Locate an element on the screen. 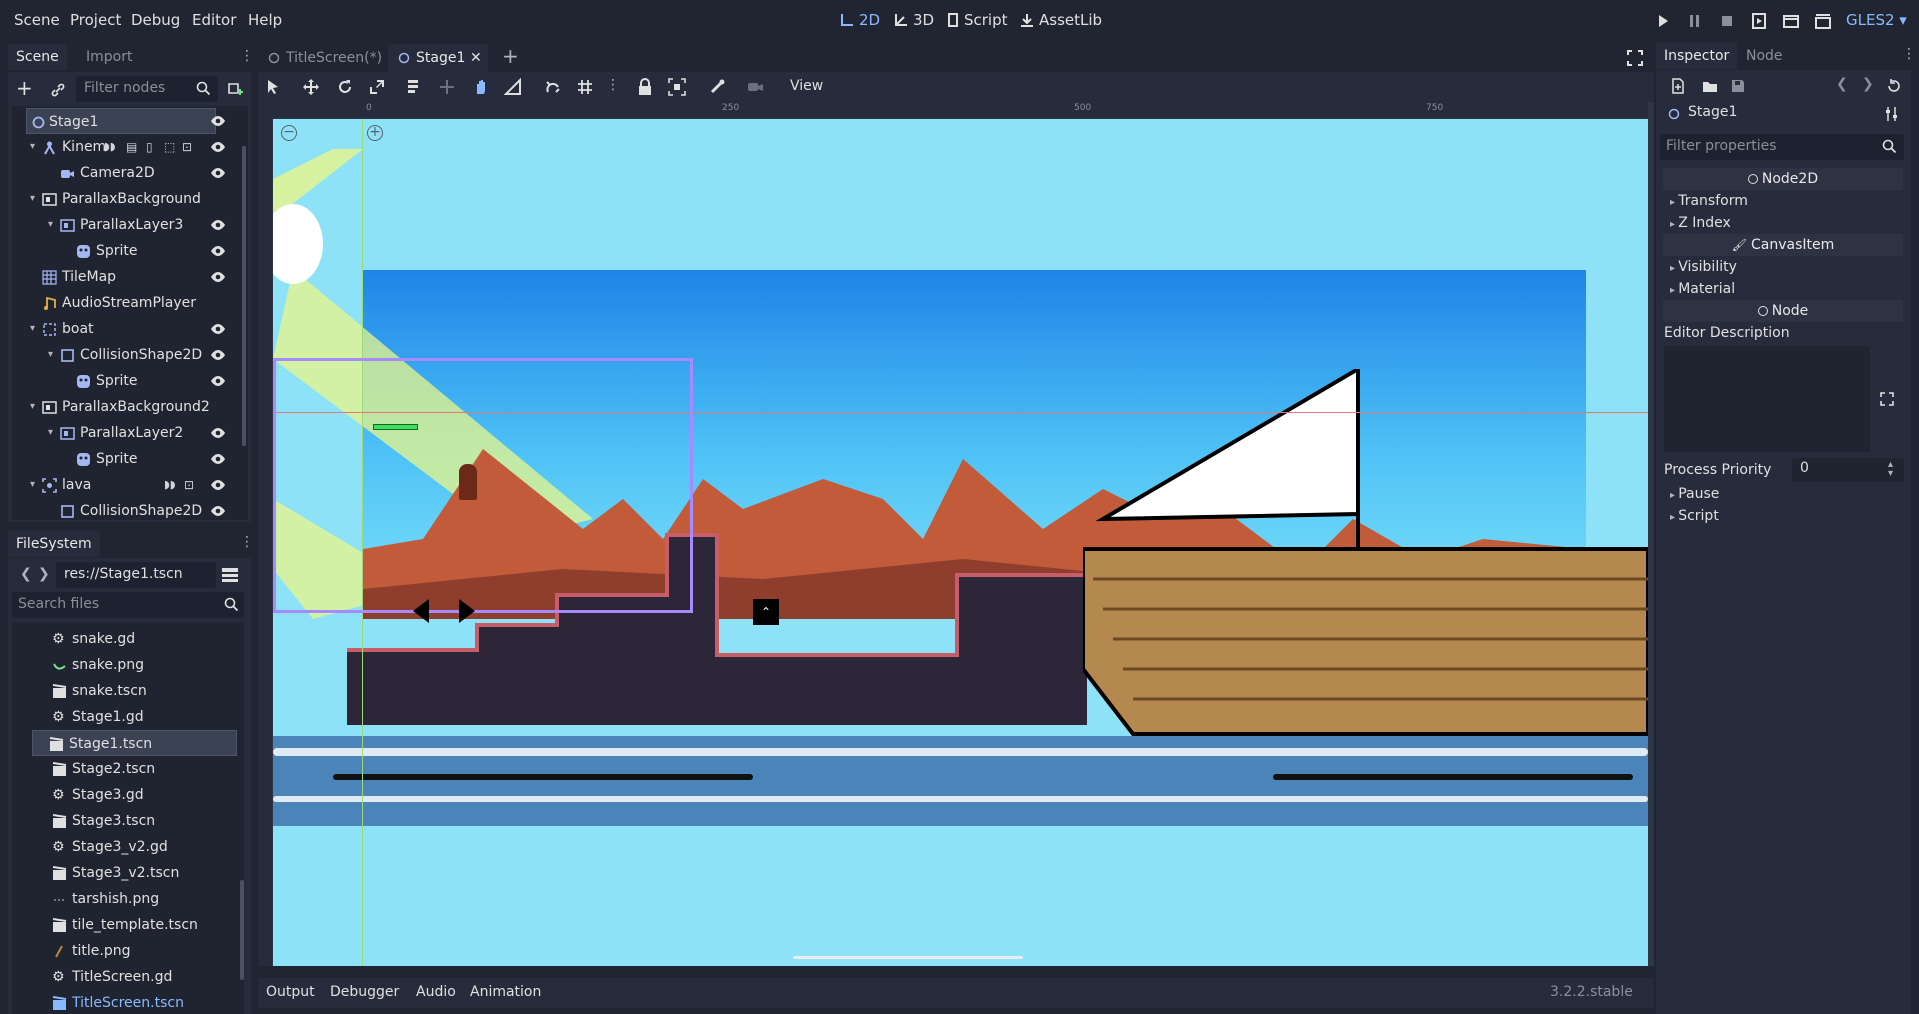 The height and width of the screenshot is (1014, 1919). file-item: ⚙ TitleScreen.gd is located at coordinates (138, 977).